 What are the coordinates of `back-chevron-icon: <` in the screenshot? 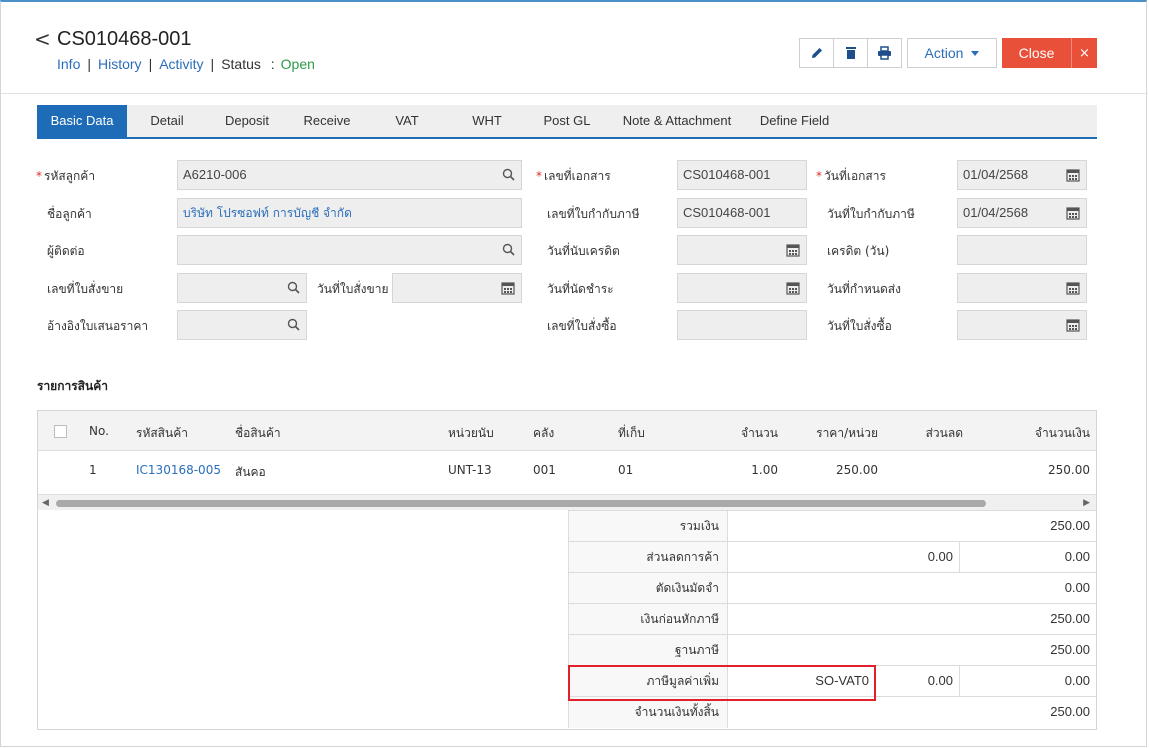 It's located at (42, 39).